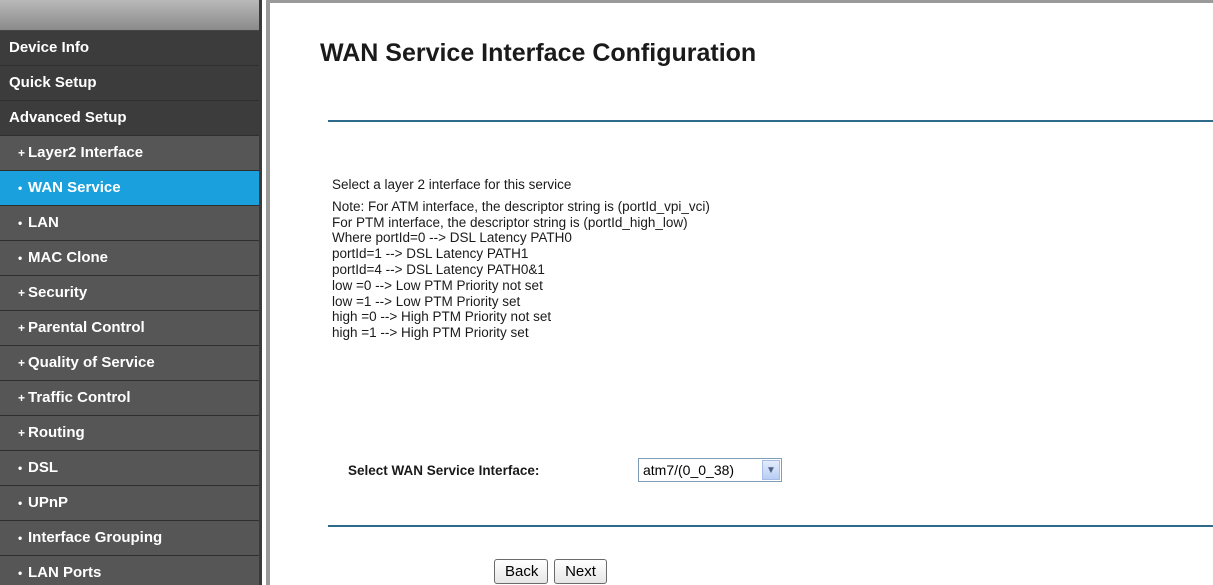 This screenshot has height=585, width=1213. Describe the element at coordinates (521, 571) in the screenshot. I see `back-button: Back` at that location.